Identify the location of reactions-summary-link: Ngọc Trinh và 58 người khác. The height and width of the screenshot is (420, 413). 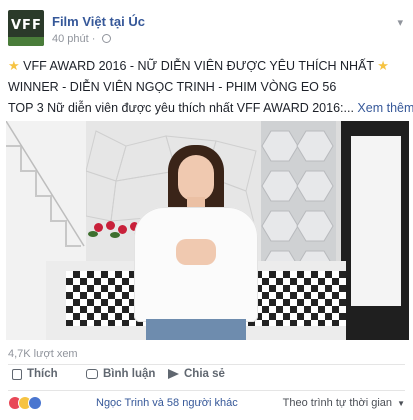
(167, 403).